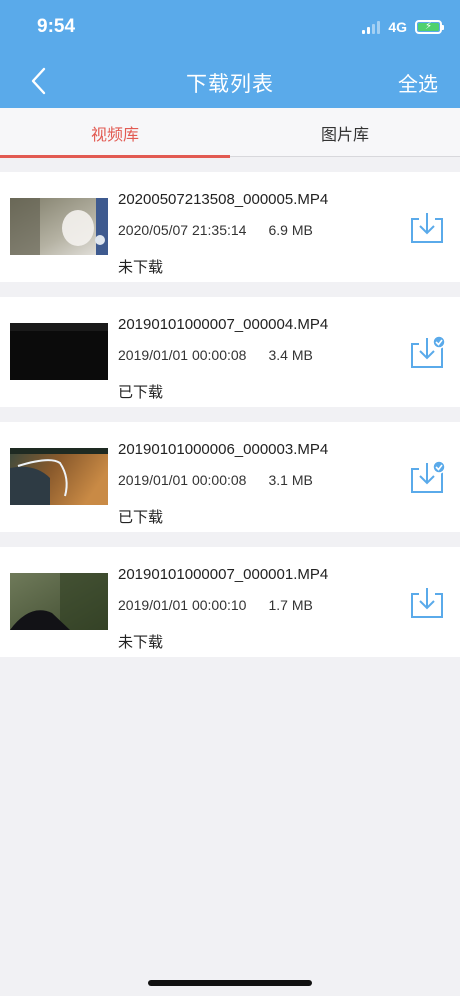 The image size is (460, 996). I want to click on file-name: 20190101000007_000001.MP4, so click(223, 574).